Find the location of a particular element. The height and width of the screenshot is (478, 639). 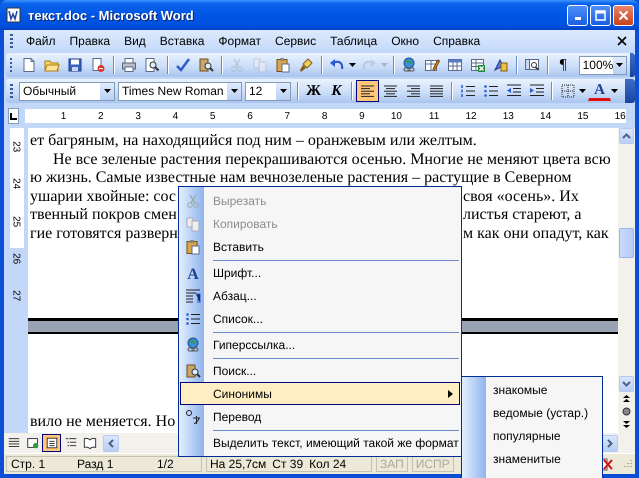

style-dropdown: Обычный is located at coordinates (67, 91).